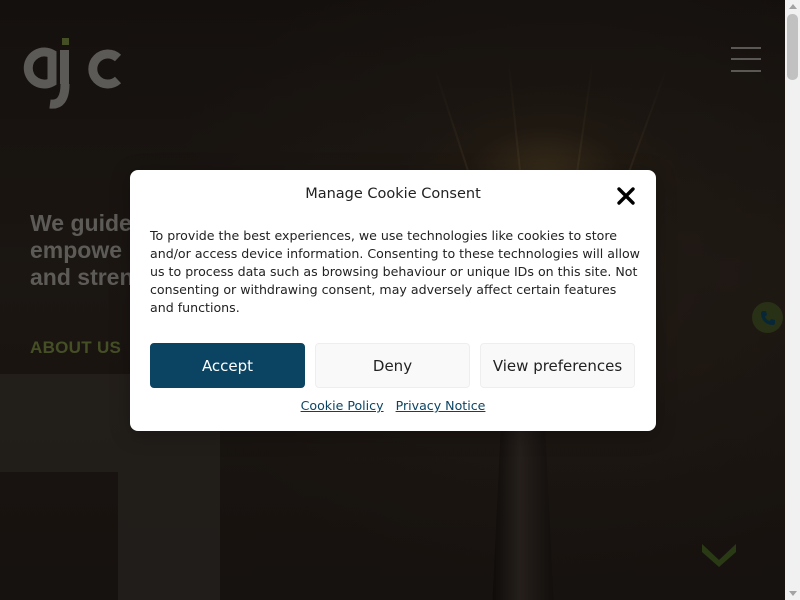 The width and height of the screenshot is (800, 600). Describe the element at coordinates (227, 365) in the screenshot. I see `accept-button: Accept` at that location.